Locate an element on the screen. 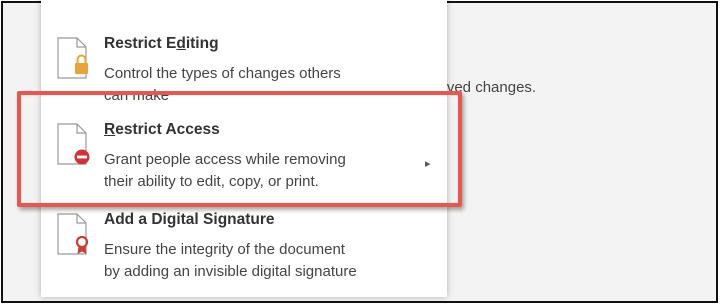 This screenshot has height=306, width=723. document-lock-icon is located at coordinates (72, 58).